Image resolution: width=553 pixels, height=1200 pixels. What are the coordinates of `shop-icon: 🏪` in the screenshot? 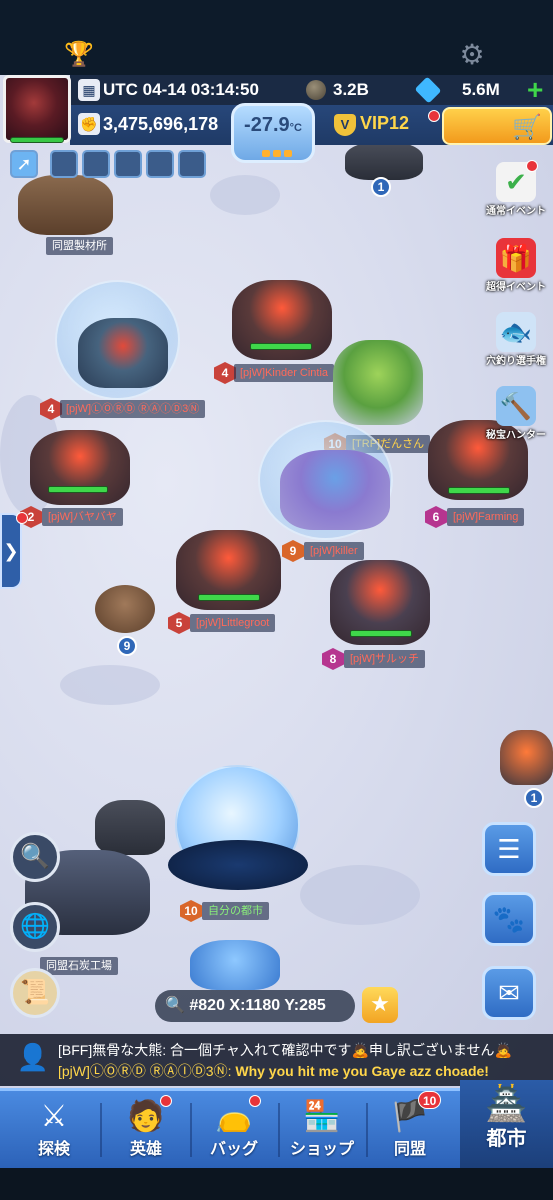 It's located at (322, 1116).